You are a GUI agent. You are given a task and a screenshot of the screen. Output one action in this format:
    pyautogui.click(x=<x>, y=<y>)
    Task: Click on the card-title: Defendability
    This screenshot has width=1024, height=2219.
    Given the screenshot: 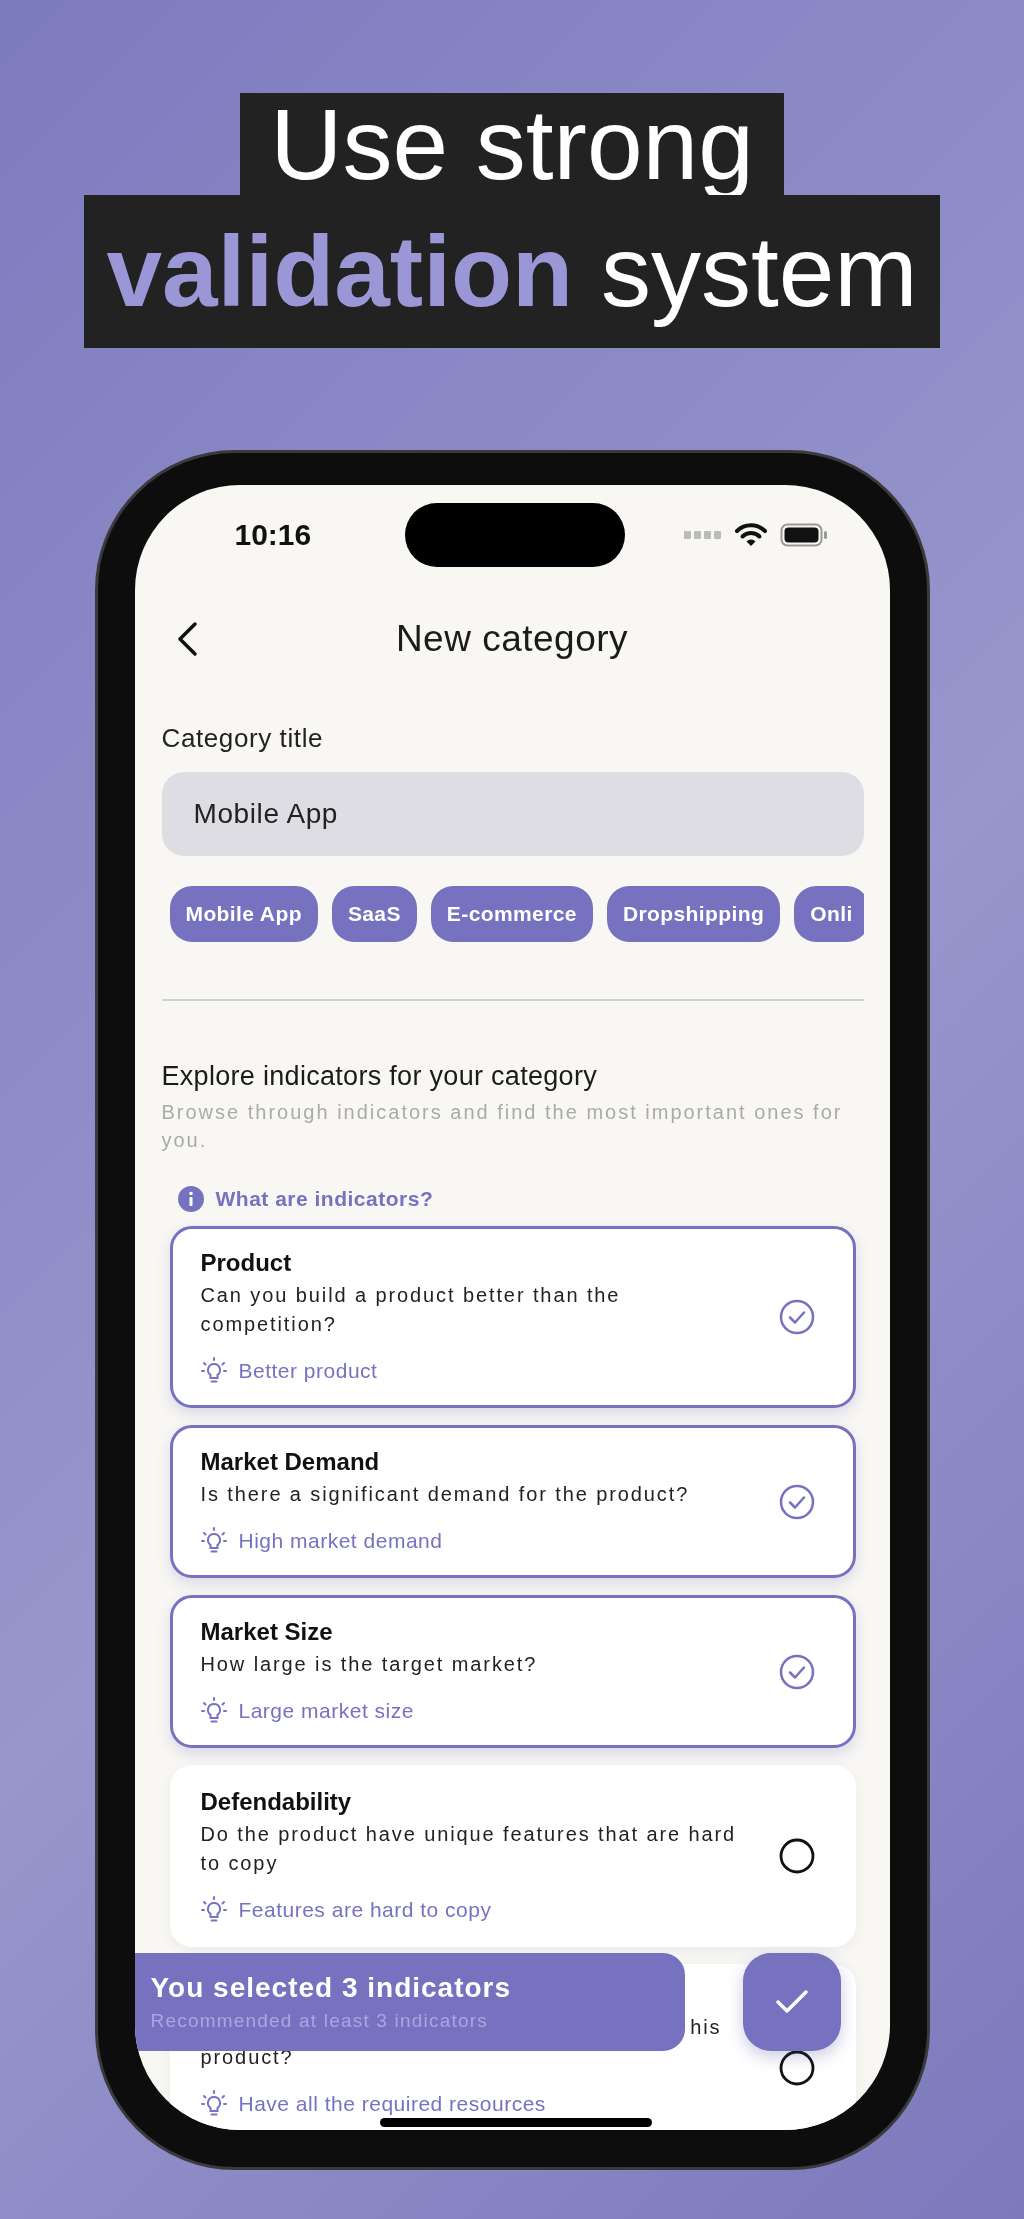 What is the action you would take?
    pyautogui.click(x=276, y=1802)
    